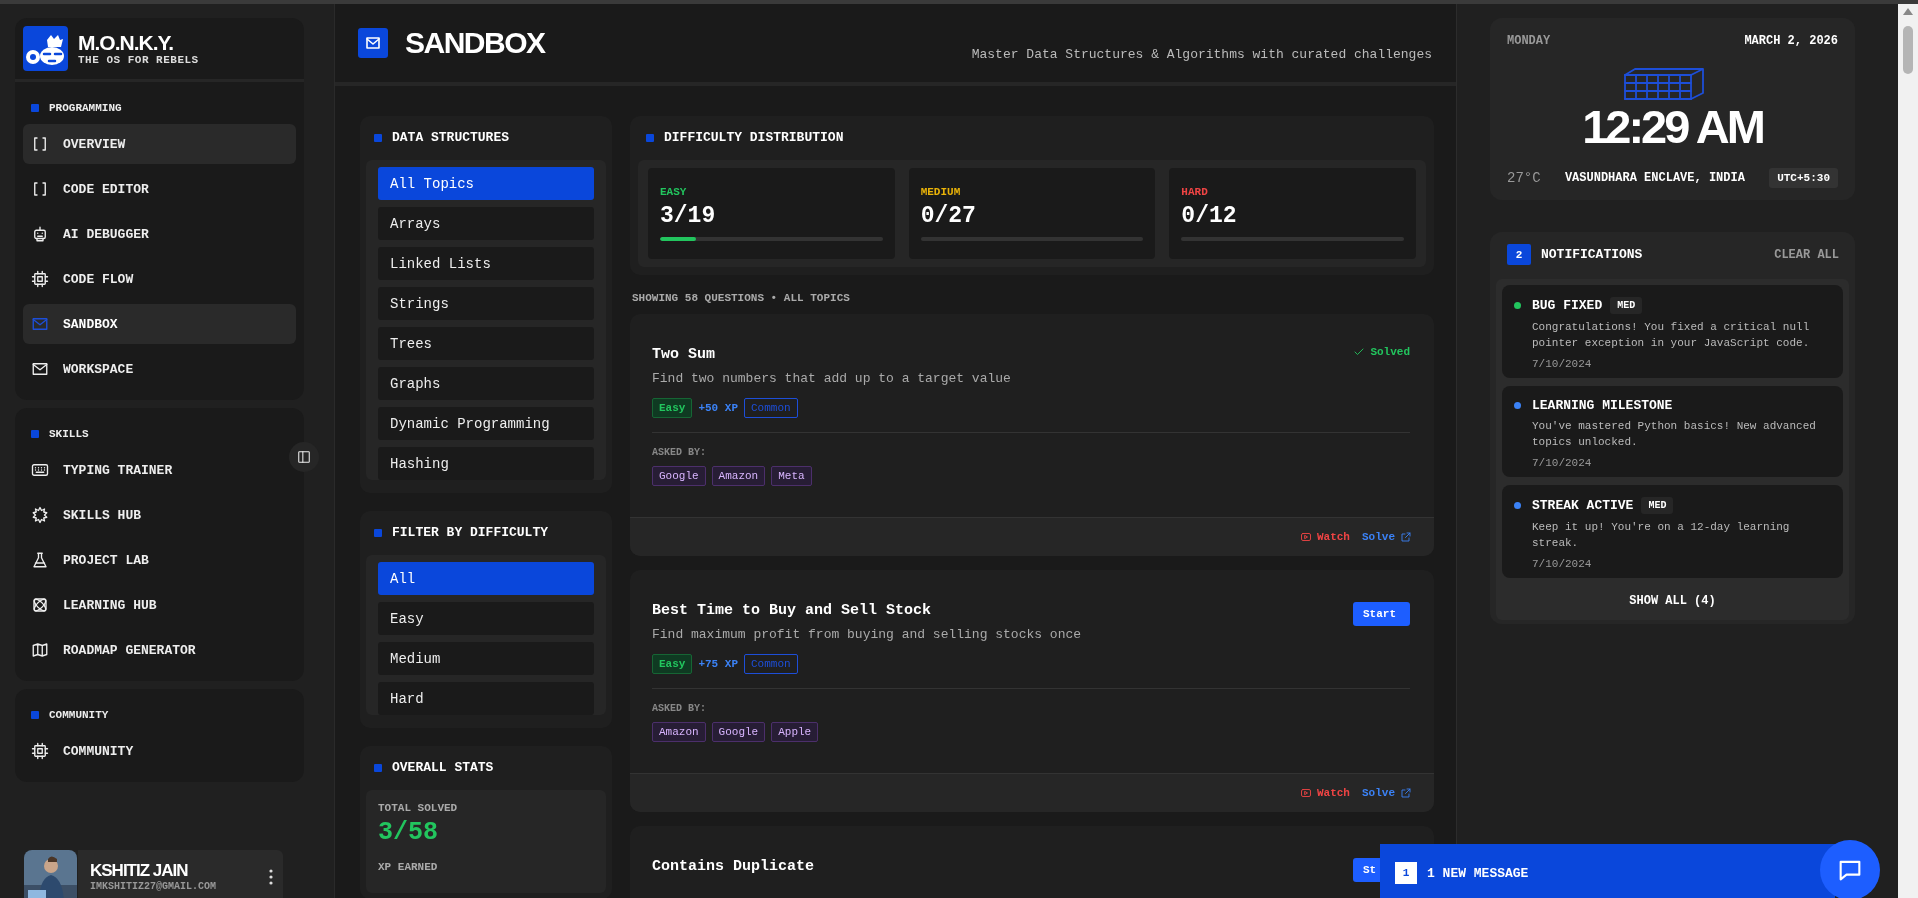  Describe the element at coordinates (79, 715) in the screenshot. I see `section-title: COMMUNITY` at that location.